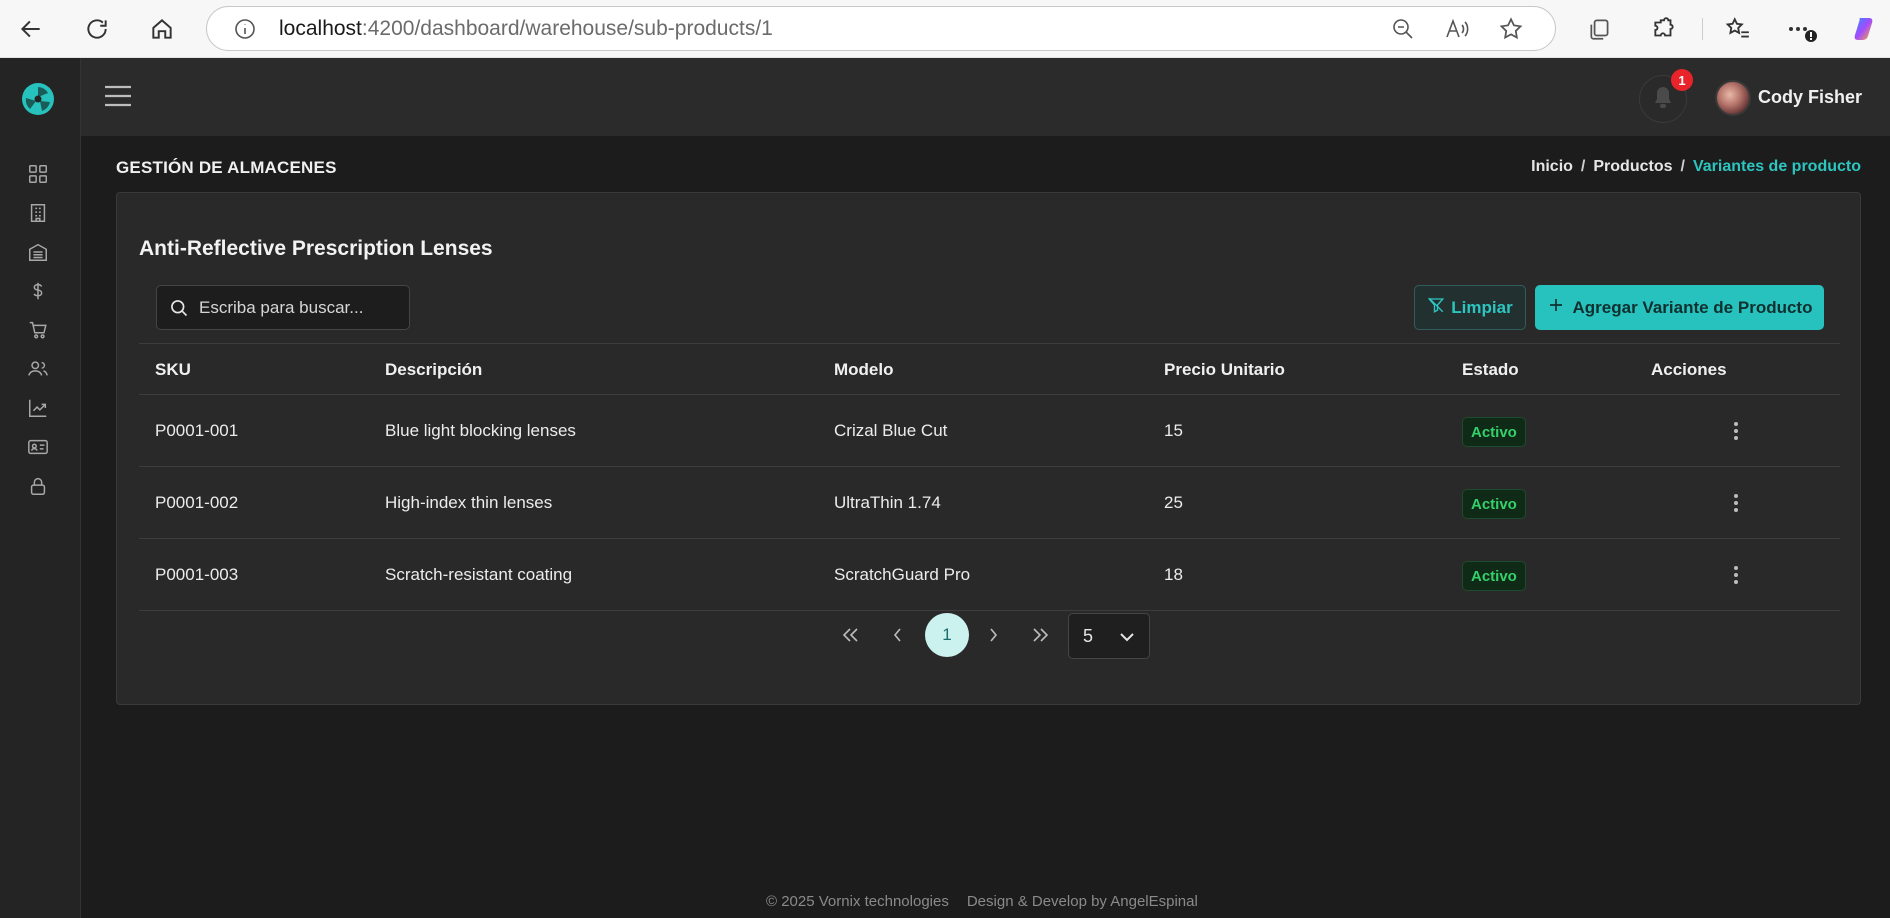 This screenshot has height=918, width=1890. I want to click on pagination: 1 5, so click(989, 636).